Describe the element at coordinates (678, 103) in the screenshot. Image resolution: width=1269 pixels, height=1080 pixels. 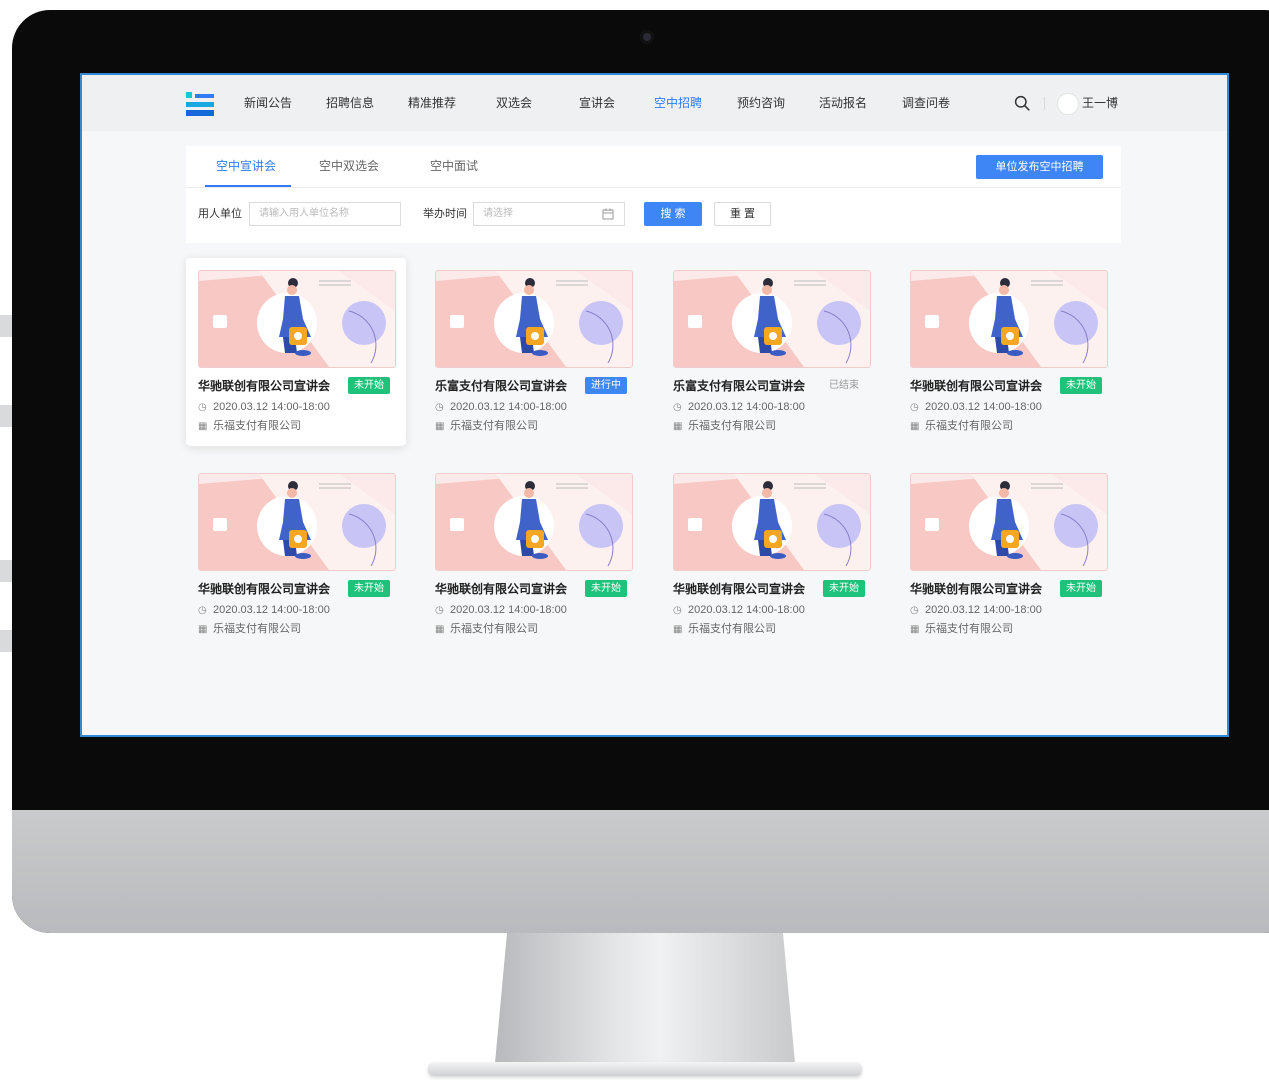
I see `nav-item: 空中招聘` at that location.